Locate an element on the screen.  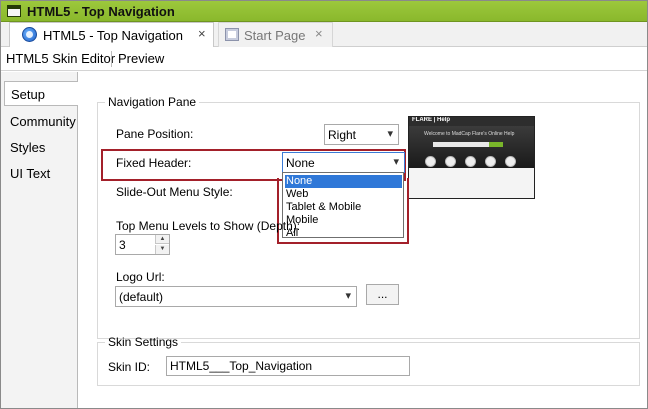
document-tab-bar: HTML5 - Top Navigation × Start Page × is located at coordinates (324, 34).